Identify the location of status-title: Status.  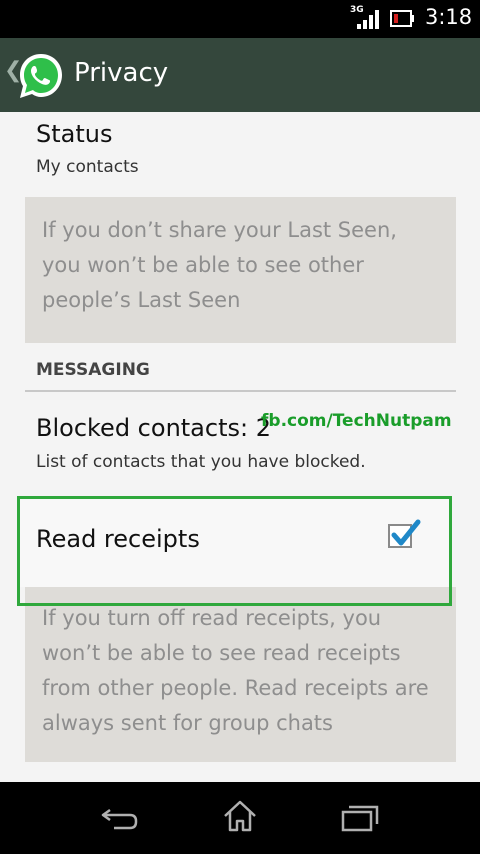
(74, 134).